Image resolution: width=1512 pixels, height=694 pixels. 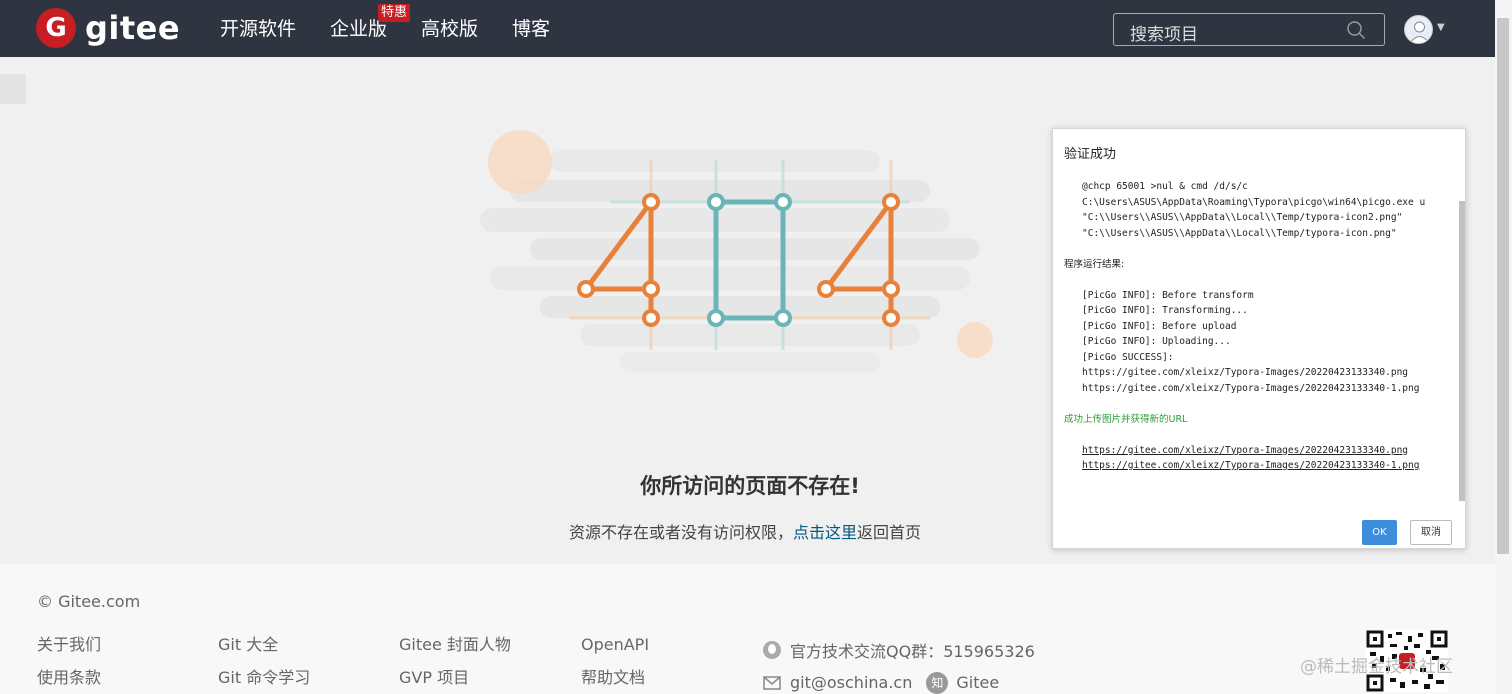 I want to click on nav-open-source: 开源软件, so click(x=258, y=27).